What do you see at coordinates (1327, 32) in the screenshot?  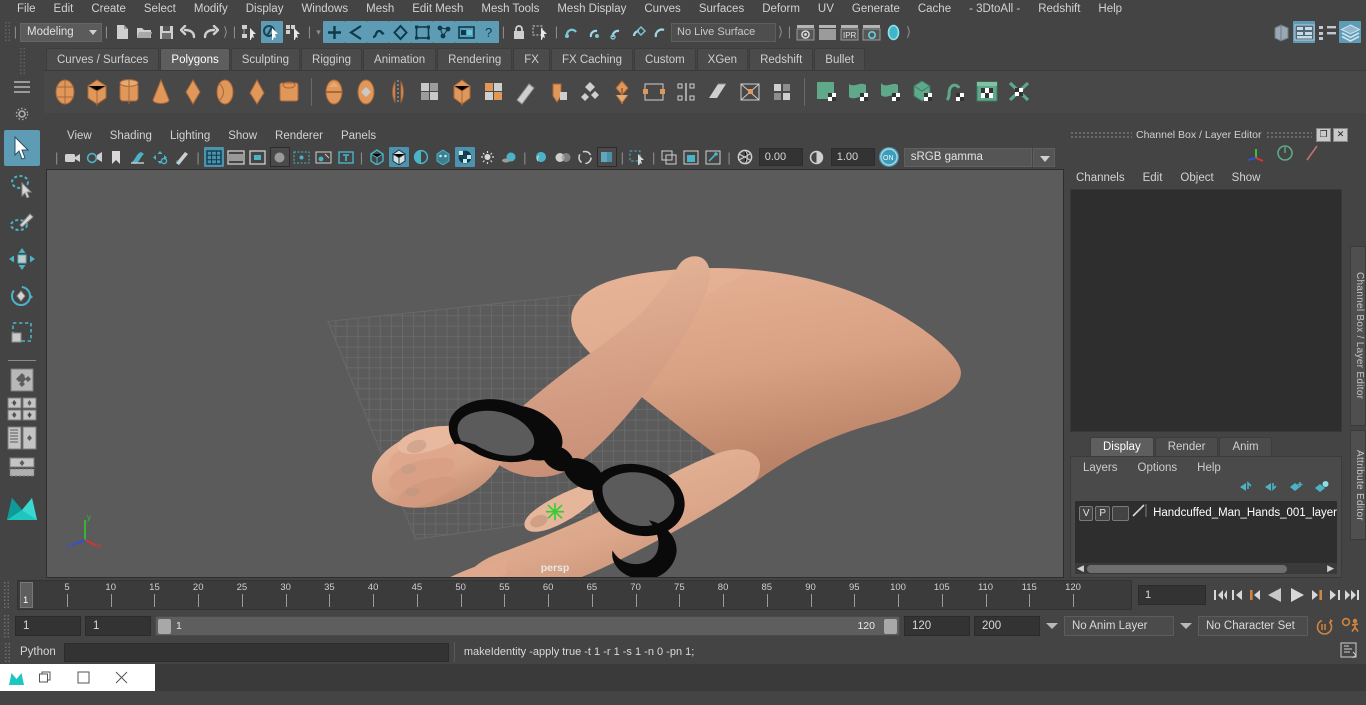 I see `open-hypergraph-icon` at bounding box center [1327, 32].